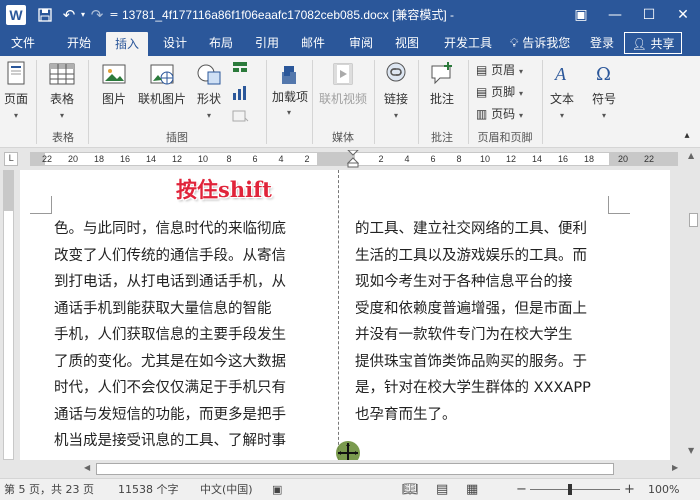 Image resolution: width=700 pixels, height=500 pixels. Describe the element at coordinates (575, 489) in the screenshot. I see `zoom-slider-track` at that location.